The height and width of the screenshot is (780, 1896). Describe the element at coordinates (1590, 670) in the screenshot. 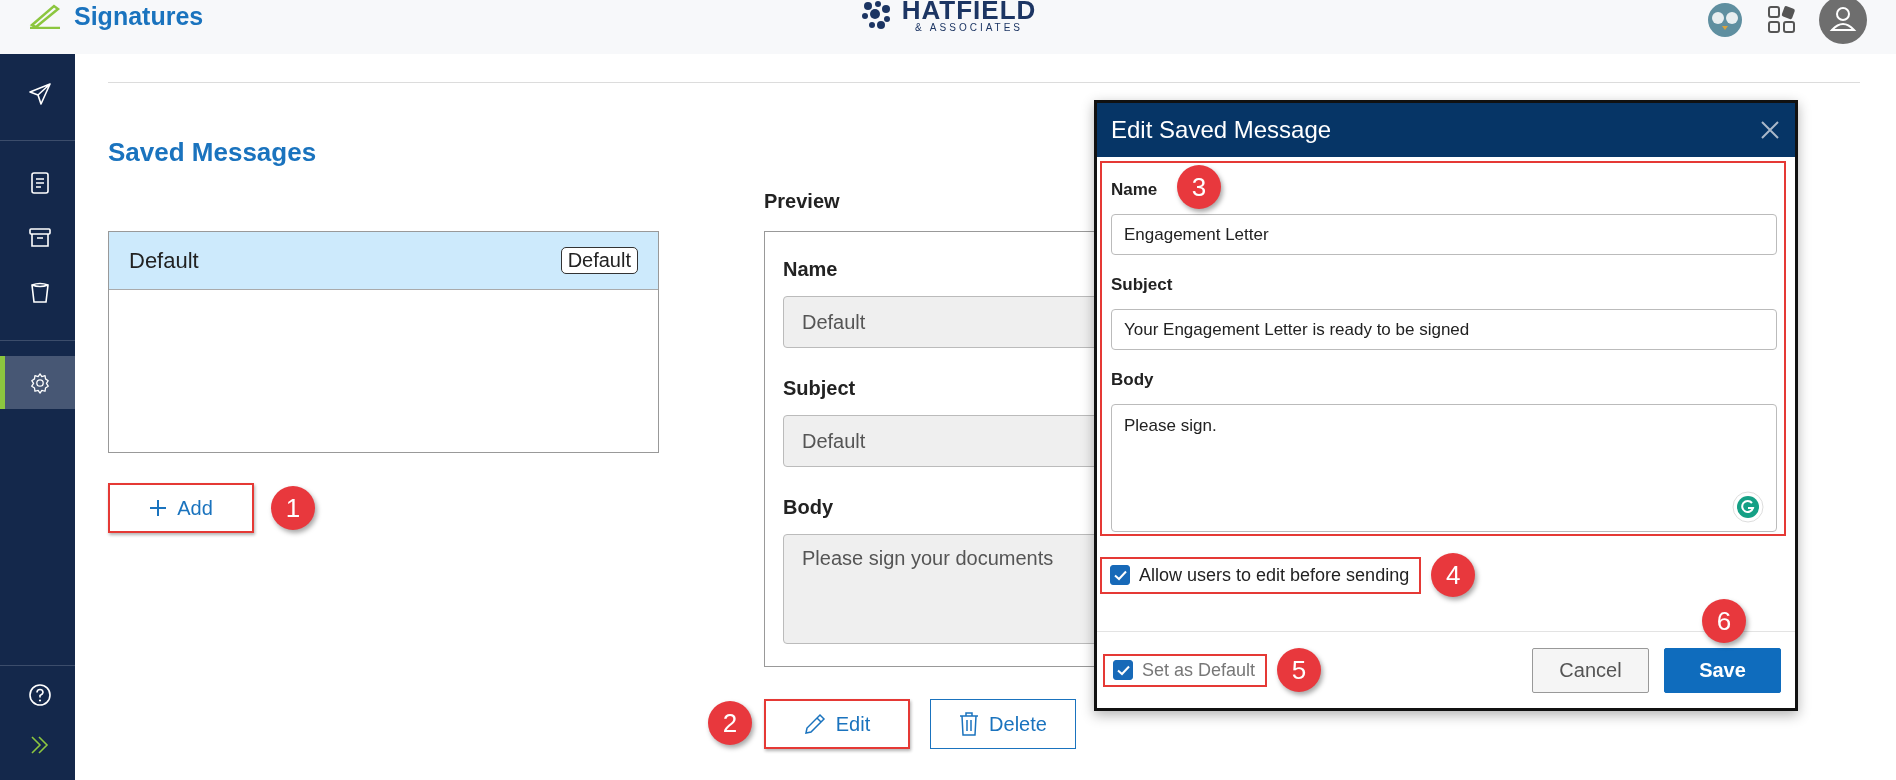

I see `cancel-button: Cancel` at that location.